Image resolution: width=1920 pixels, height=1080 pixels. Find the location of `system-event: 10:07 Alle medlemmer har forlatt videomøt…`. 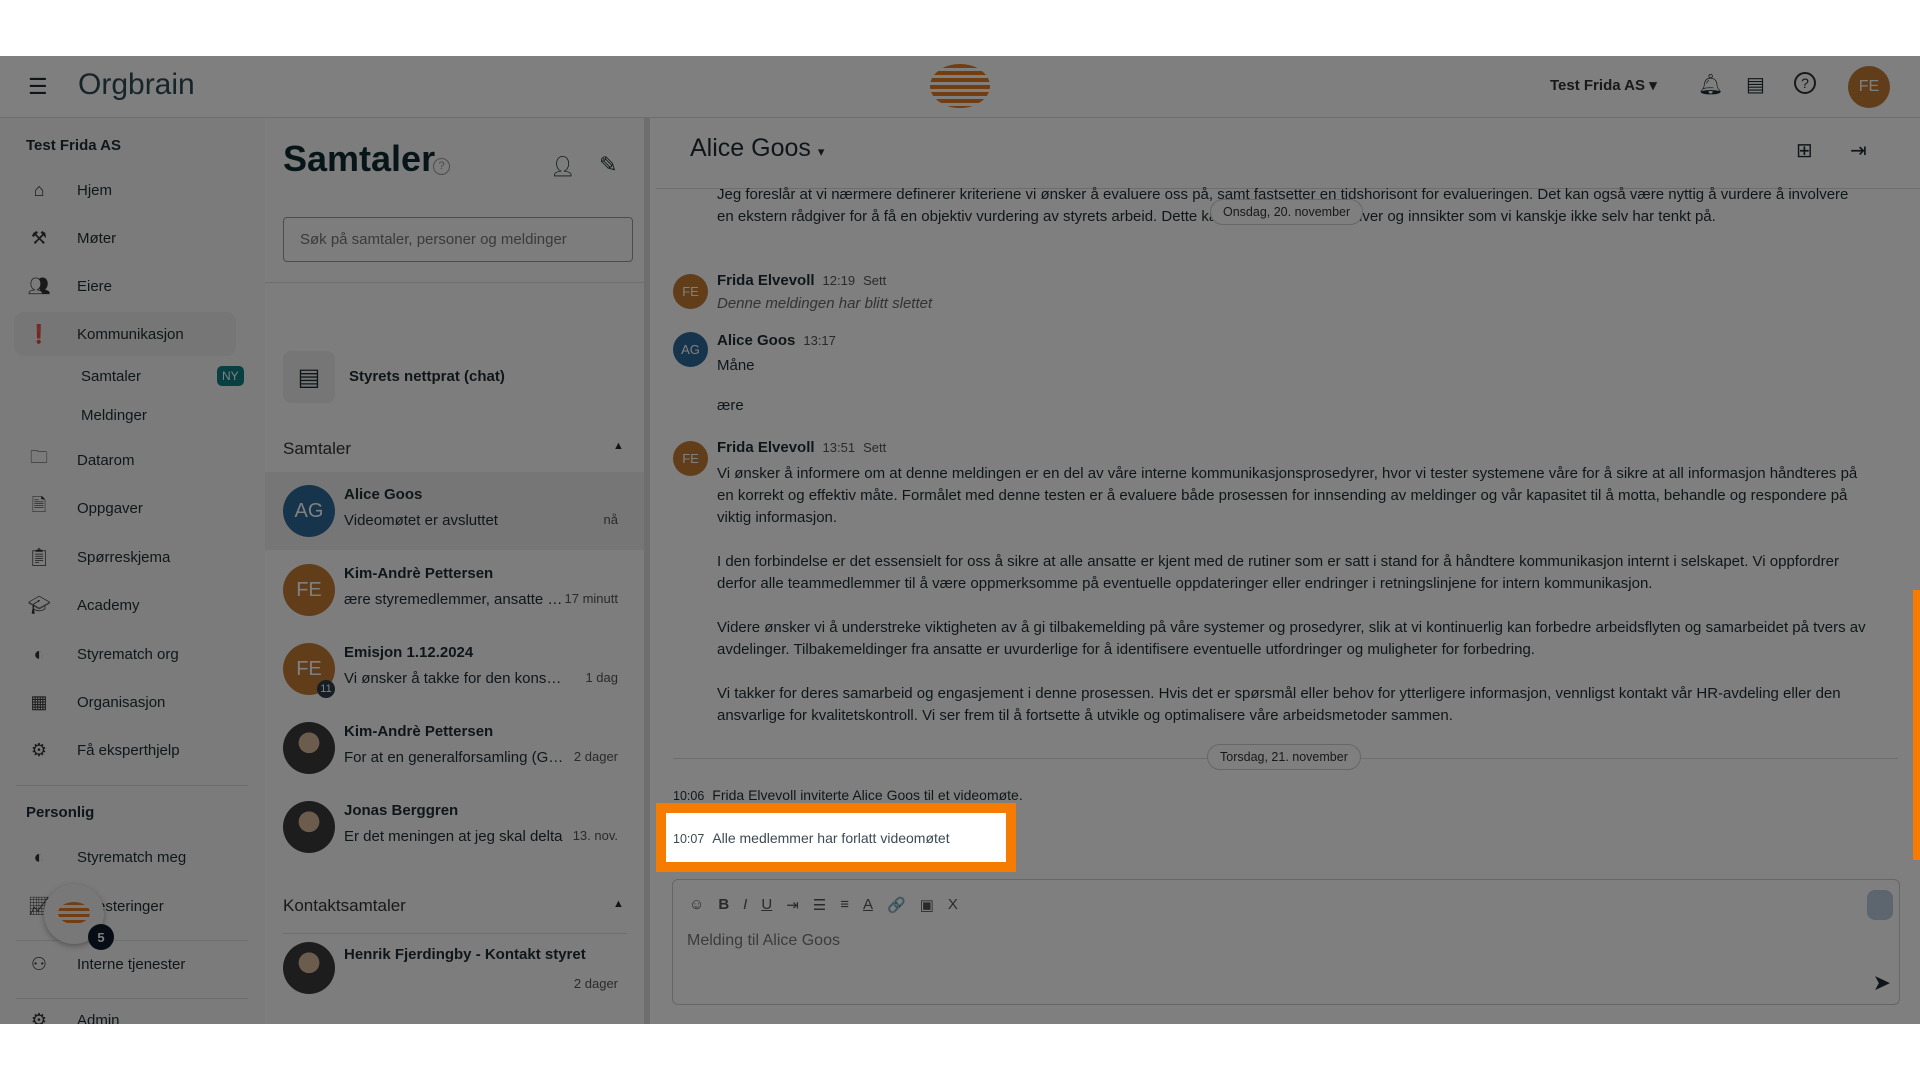

system-event: 10:07 Alle medlemmer har forlatt videomøt… is located at coordinates (811, 838).